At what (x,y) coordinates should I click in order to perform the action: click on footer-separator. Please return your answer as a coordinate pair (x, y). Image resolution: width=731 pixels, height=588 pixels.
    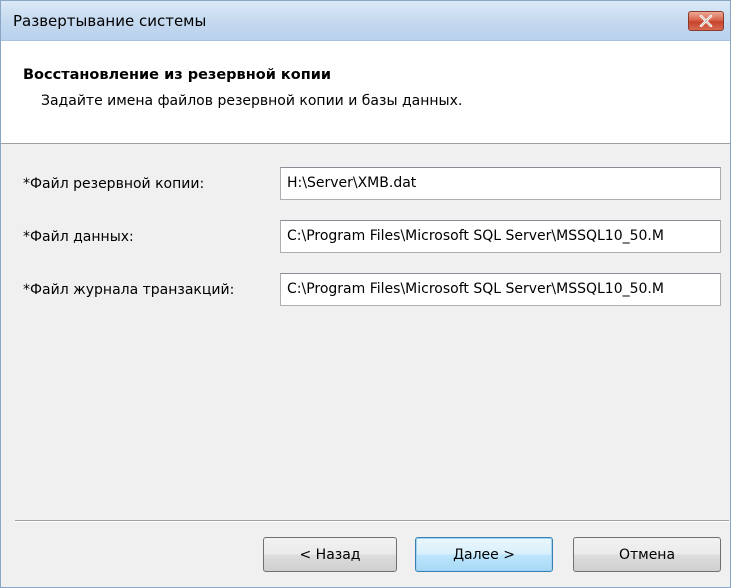
    Looking at the image, I should click on (372, 521).